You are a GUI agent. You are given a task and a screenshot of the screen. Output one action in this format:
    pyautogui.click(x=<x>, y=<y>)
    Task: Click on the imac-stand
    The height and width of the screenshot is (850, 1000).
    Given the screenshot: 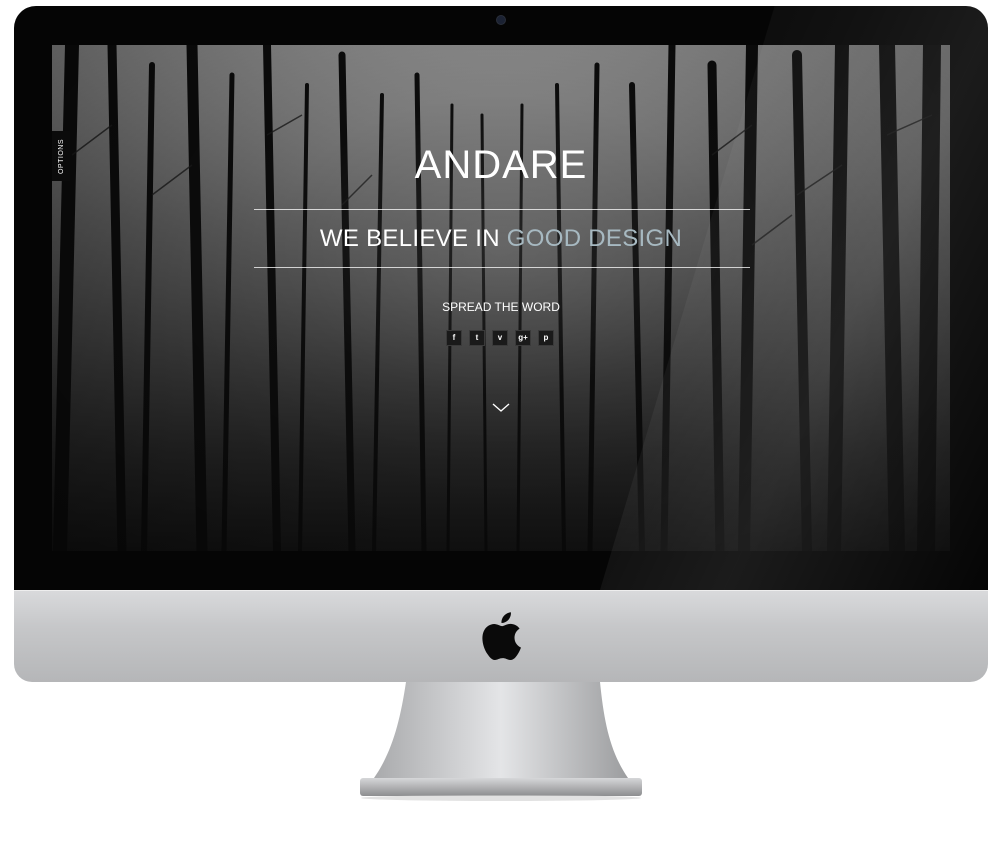 What is the action you would take?
    pyautogui.click(x=501, y=741)
    